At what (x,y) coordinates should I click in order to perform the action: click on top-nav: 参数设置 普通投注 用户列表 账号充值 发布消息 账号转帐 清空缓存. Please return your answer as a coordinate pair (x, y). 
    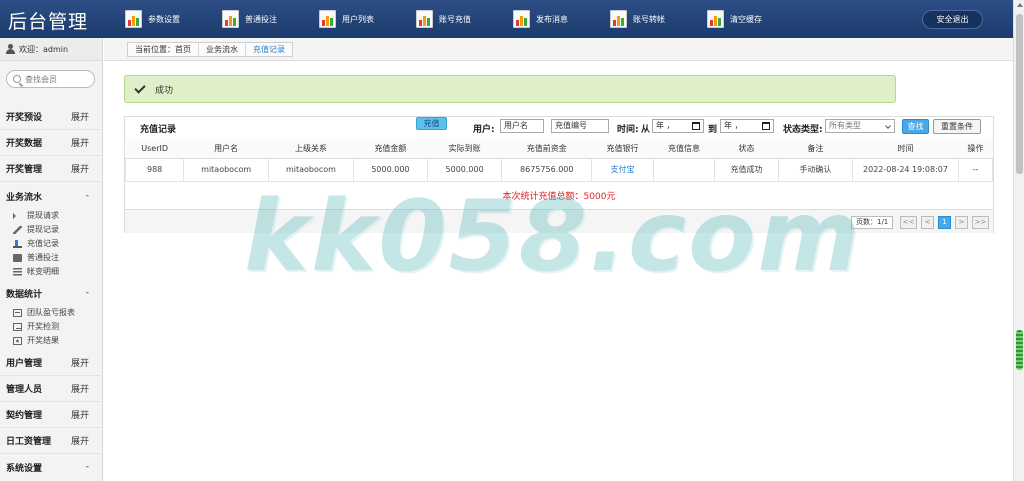
    Looking at the image, I should click on (457, 19).